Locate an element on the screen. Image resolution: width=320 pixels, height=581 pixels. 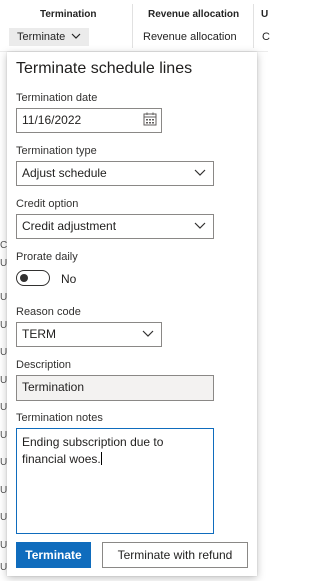
reason-code-label: Reason code is located at coordinates (48, 312).